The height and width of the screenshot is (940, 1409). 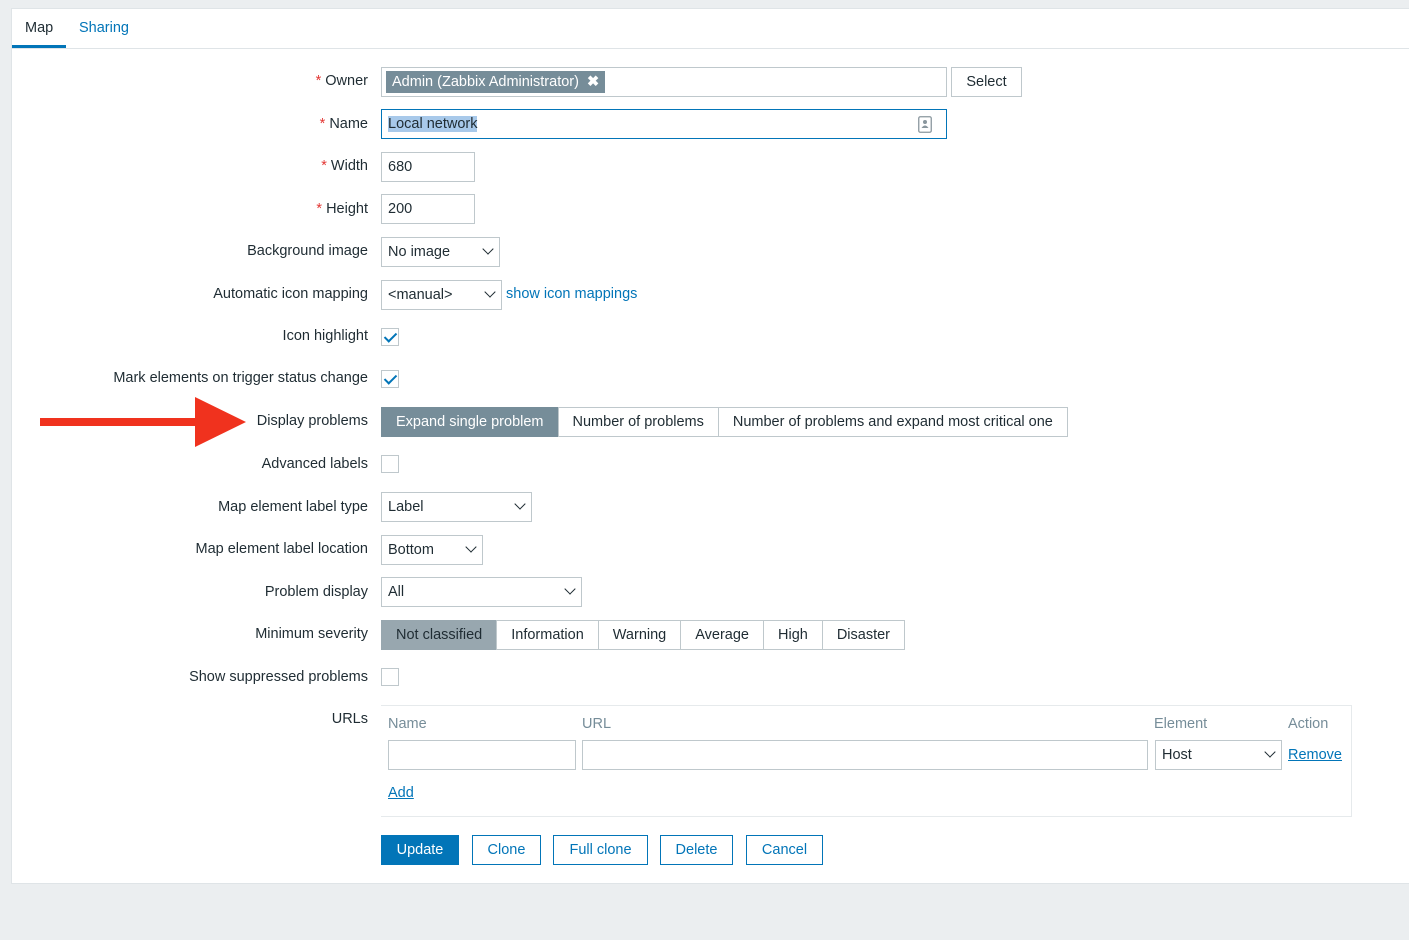 I want to click on annotation-arrow-icon, so click(x=143, y=422).